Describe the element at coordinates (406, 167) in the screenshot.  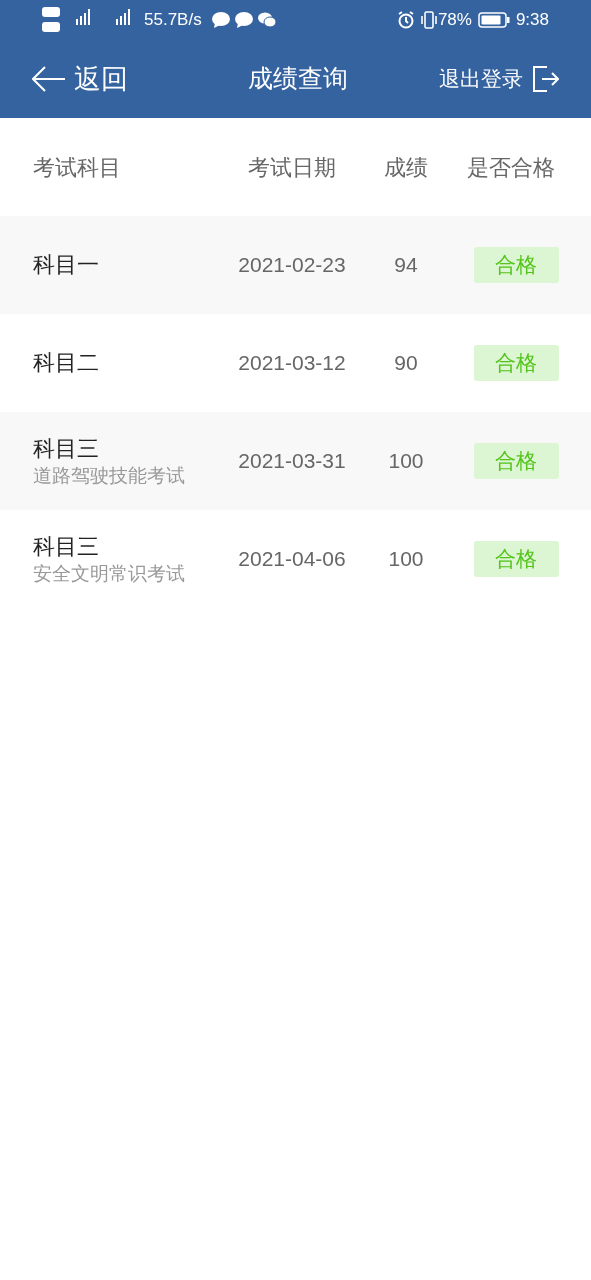
I see `column-header: 成绩` at that location.